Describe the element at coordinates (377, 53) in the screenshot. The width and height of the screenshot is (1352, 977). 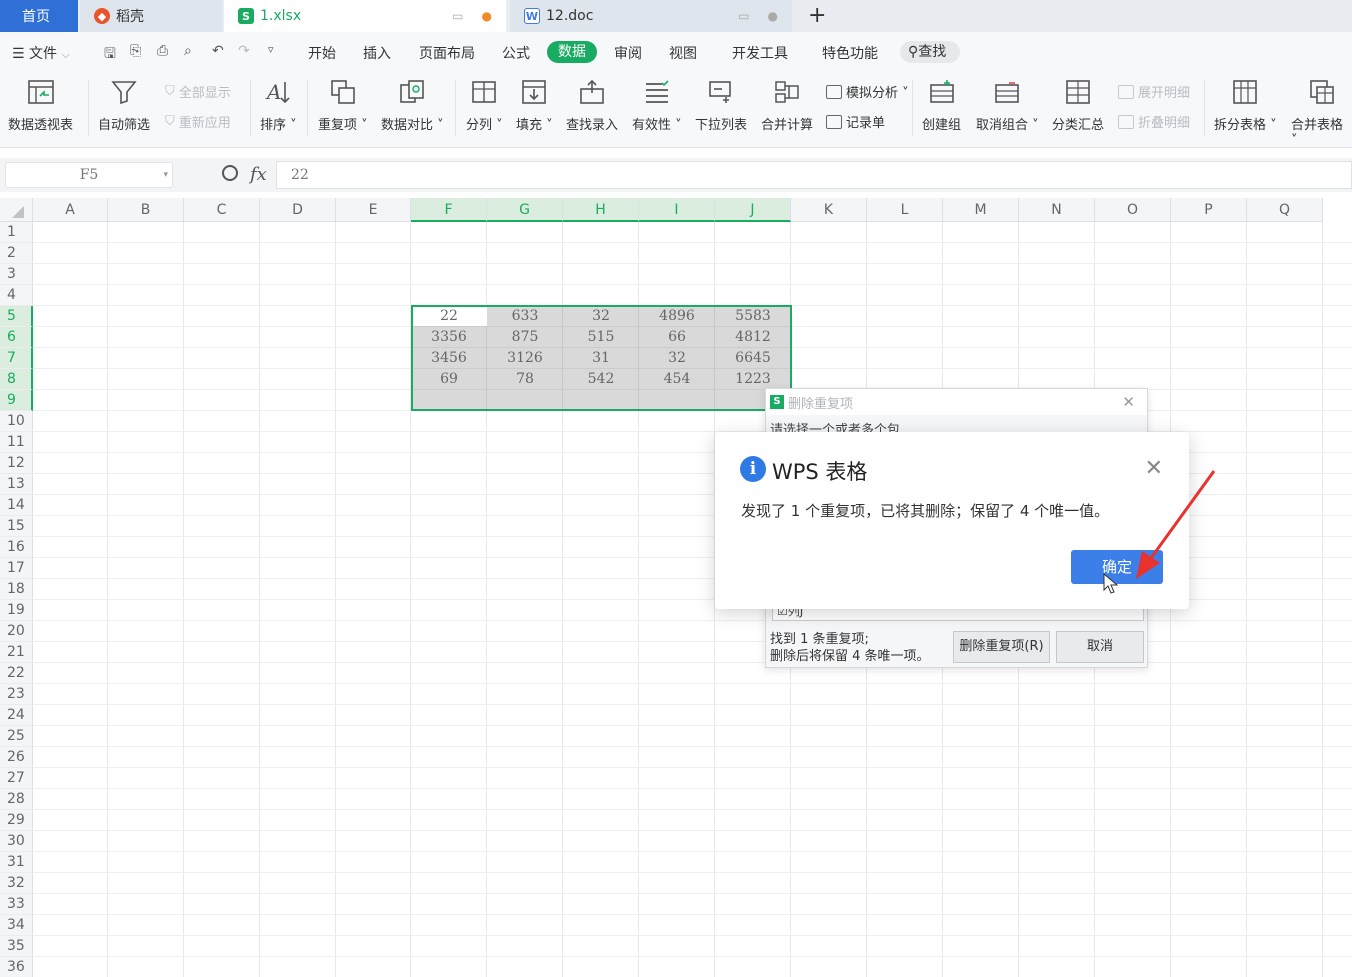
I see `menu-insert: 插入` at that location.